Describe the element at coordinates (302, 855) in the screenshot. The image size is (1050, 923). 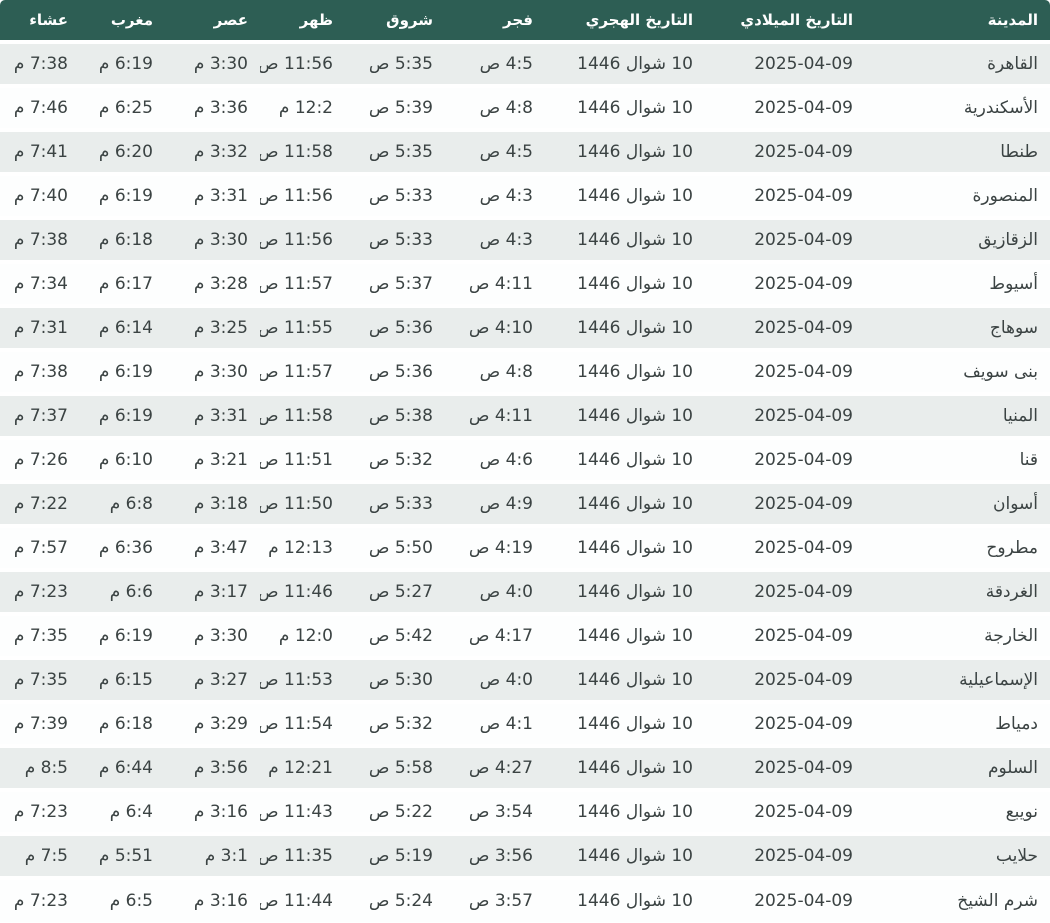
I see `cell-dhuhr: 11:35 ص` at that location.